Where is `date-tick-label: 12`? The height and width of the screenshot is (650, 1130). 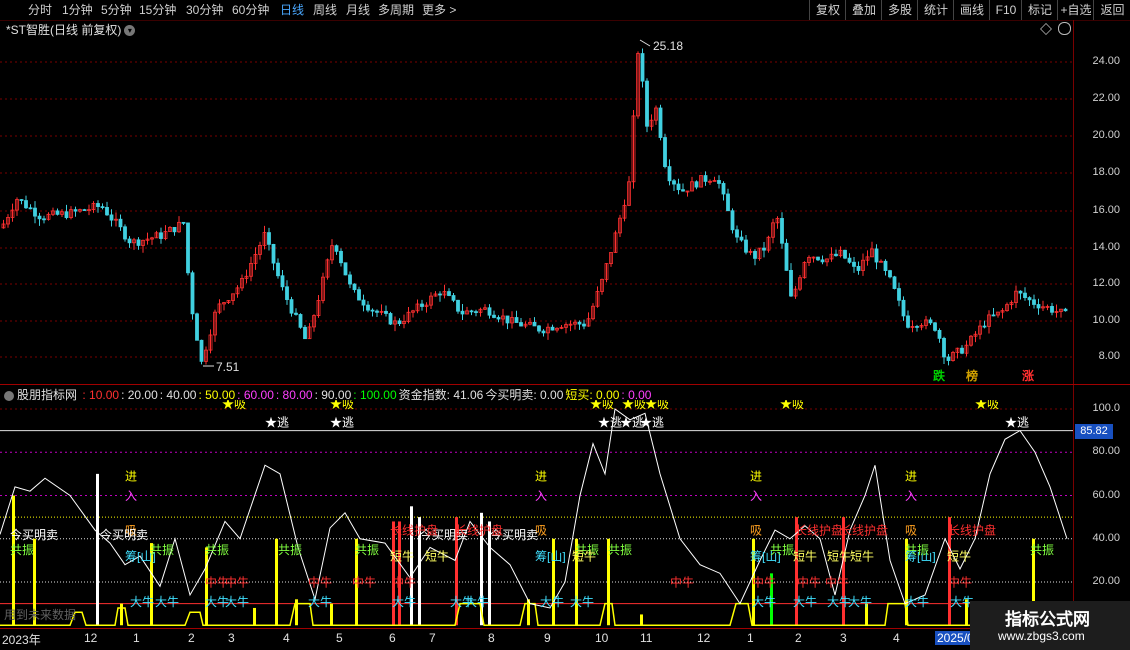 date-tick-label: 12 is located at coordinates (91, 638).